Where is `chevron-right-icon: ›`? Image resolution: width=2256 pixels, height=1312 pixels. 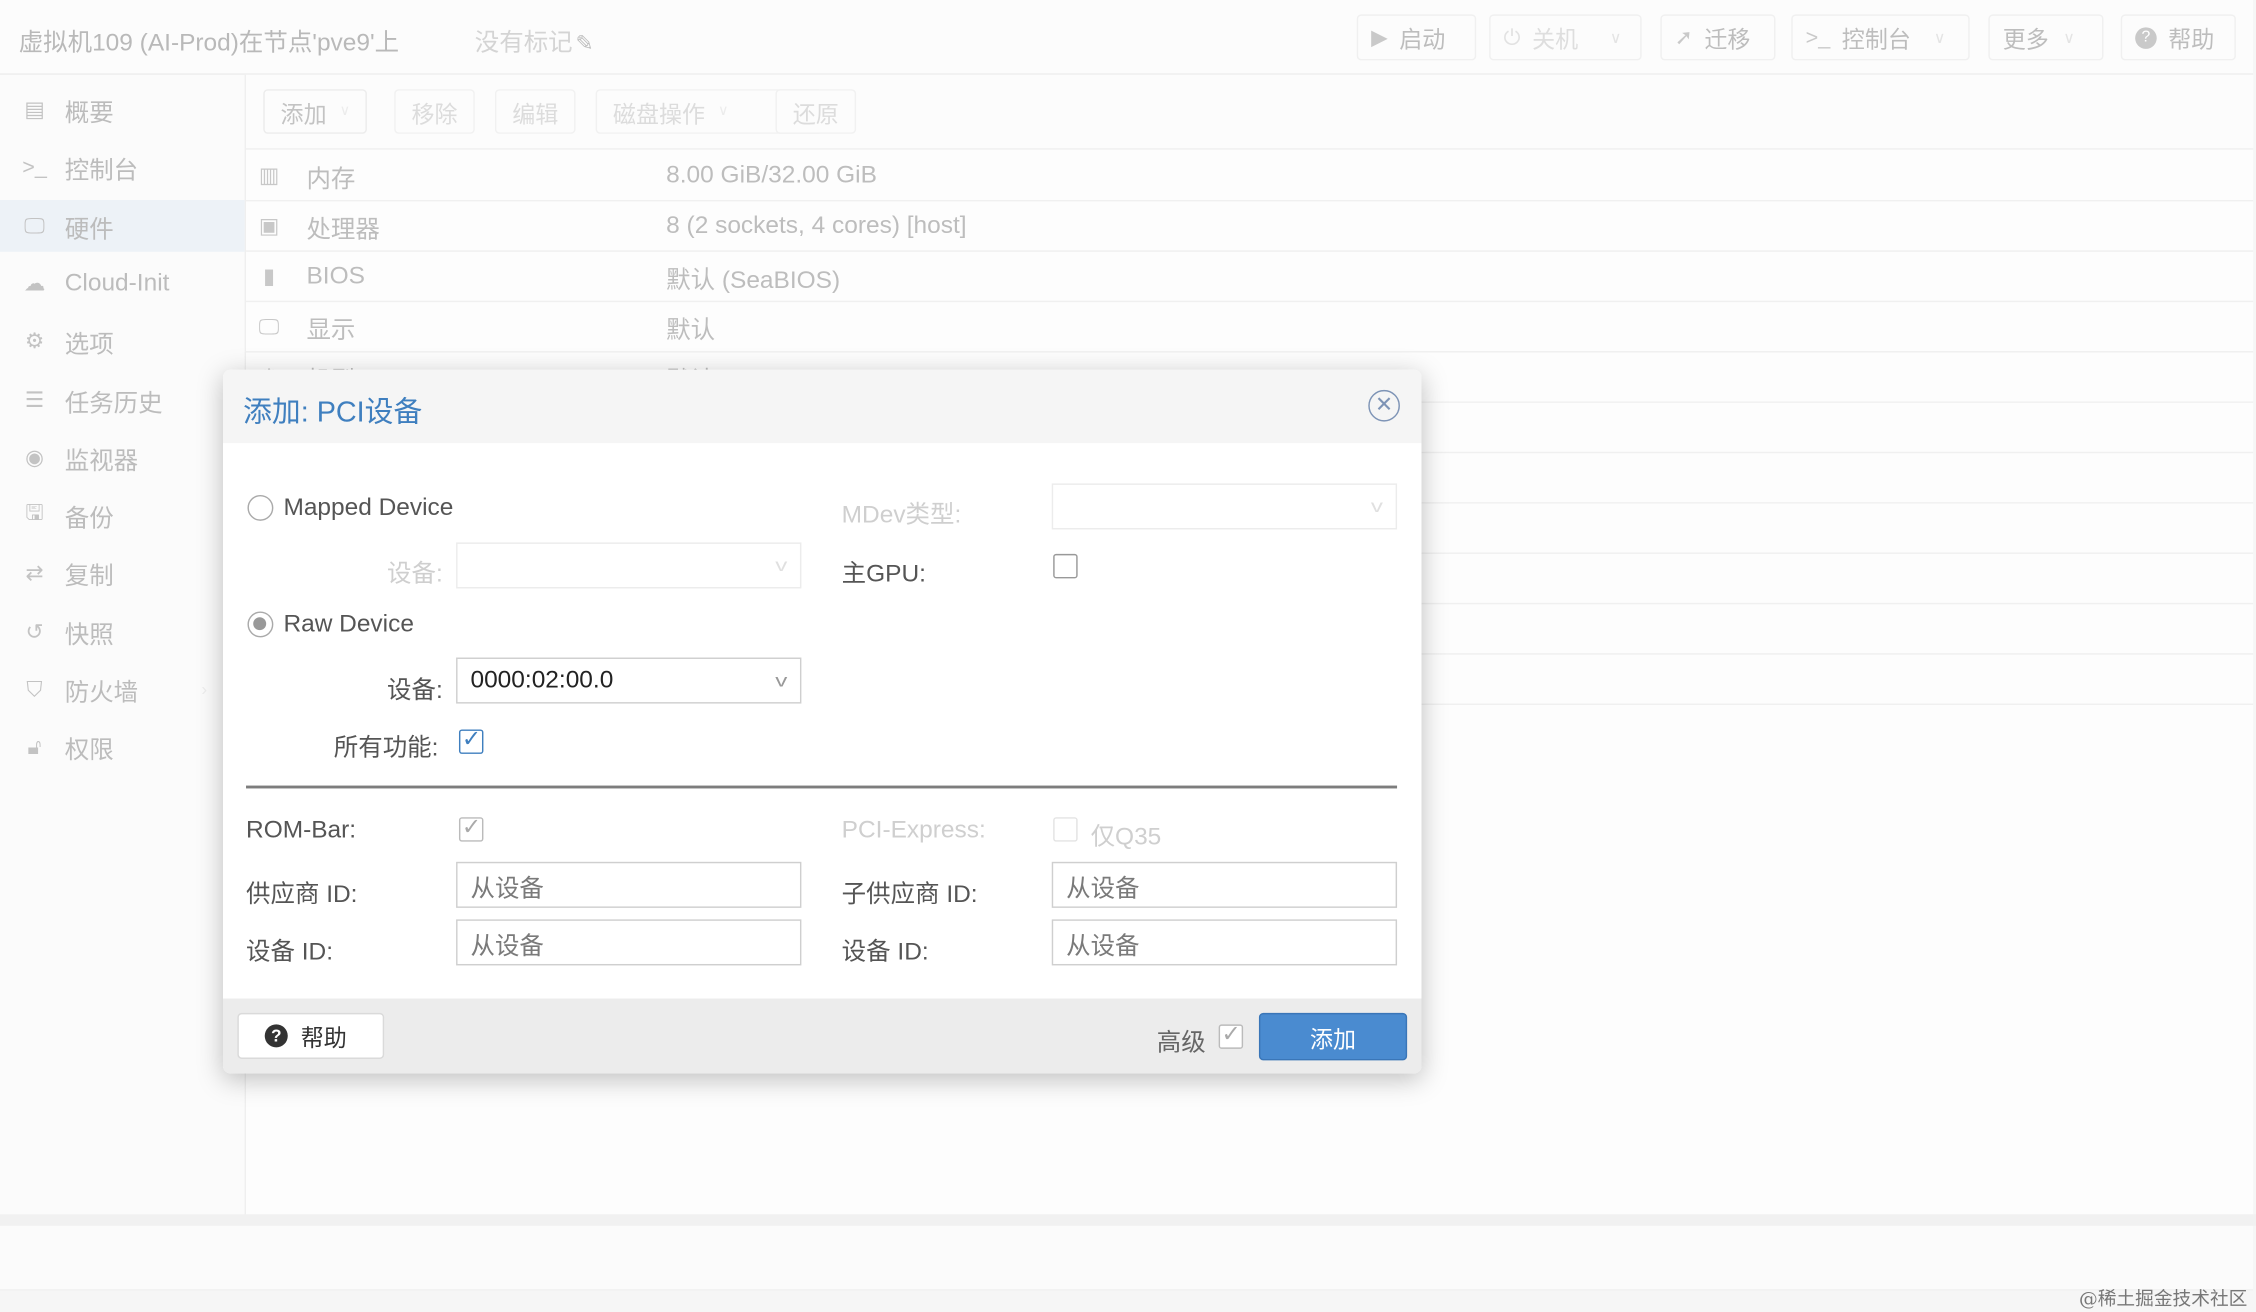
chevron-right-icon: › is located at coordinates (204, 689).